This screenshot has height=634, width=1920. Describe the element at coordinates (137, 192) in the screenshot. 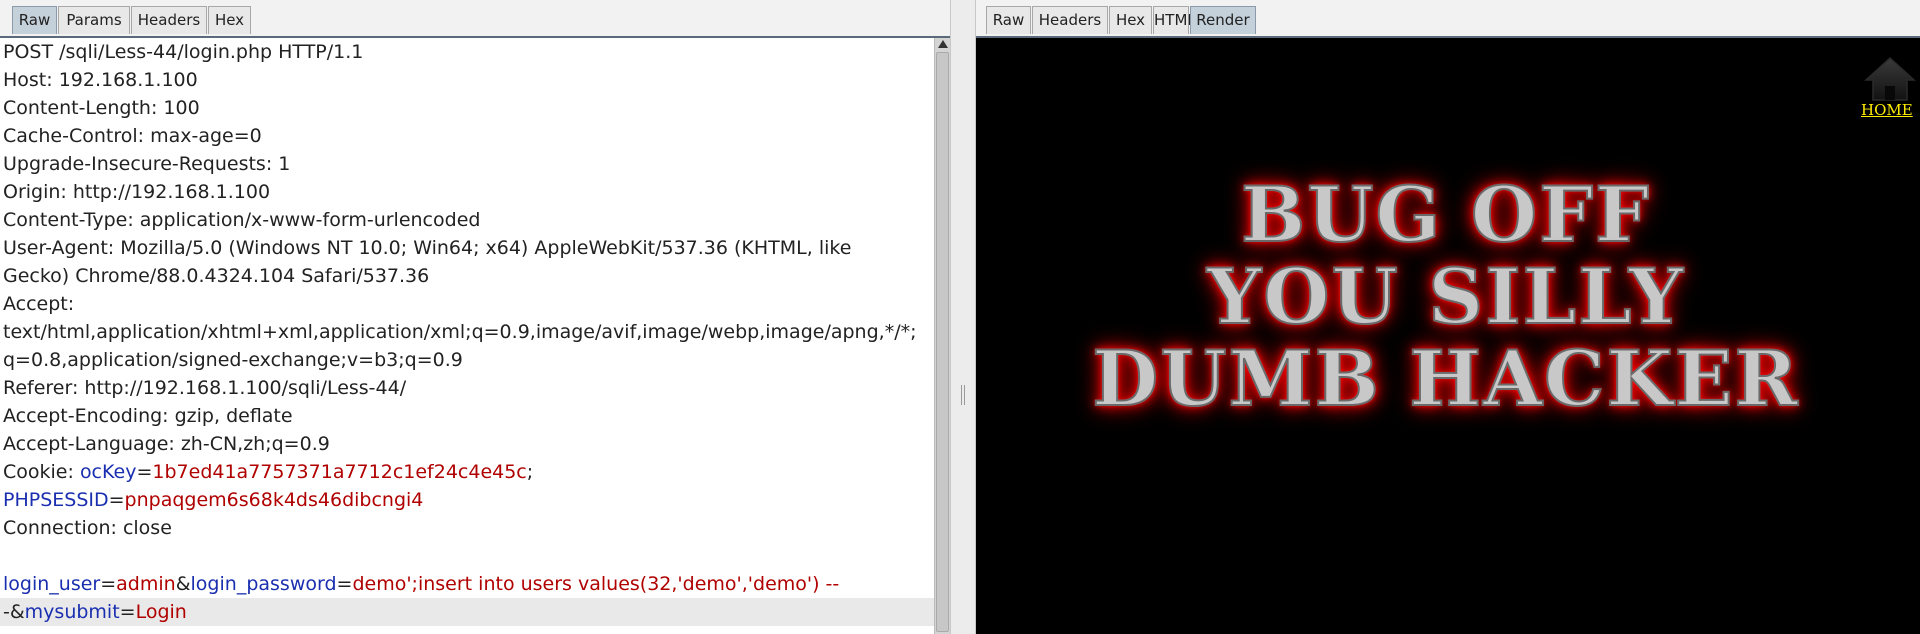

I see `request-text: Origin: http://192.168.1.100` at that location.